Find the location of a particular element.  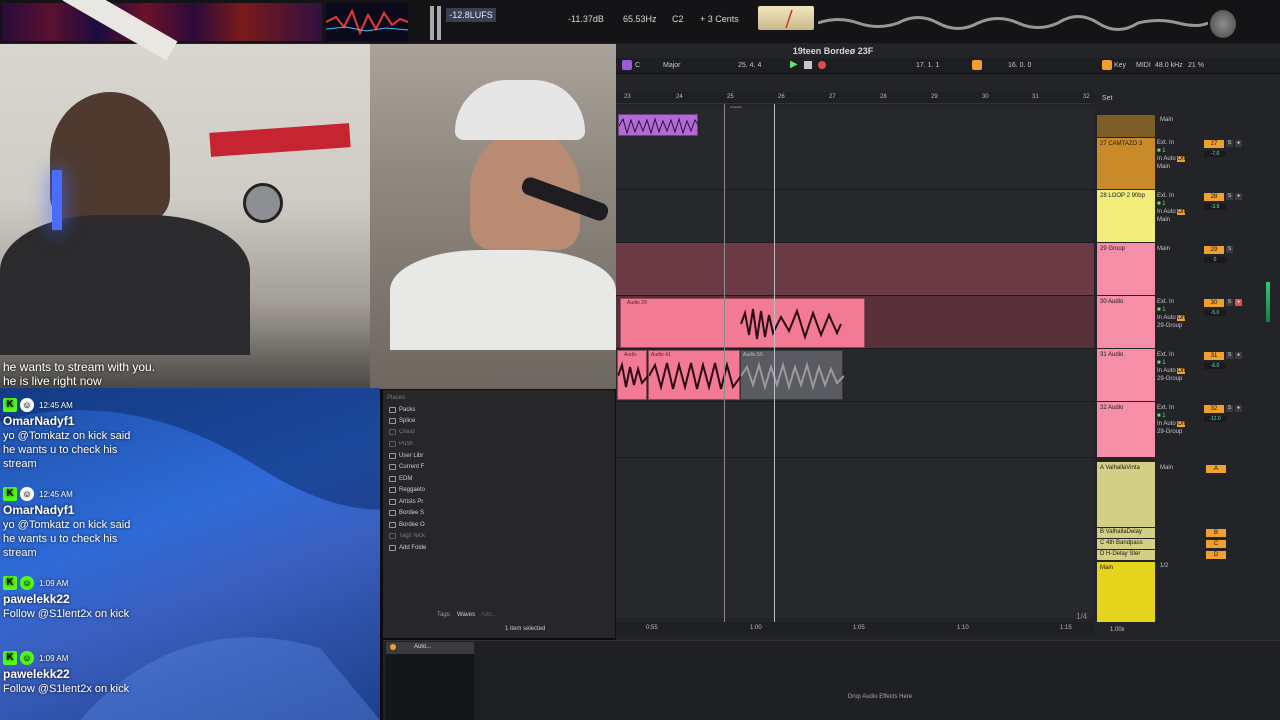

track-header: 28 LOOP 2 90bp is located at coordinates (1126, 216).